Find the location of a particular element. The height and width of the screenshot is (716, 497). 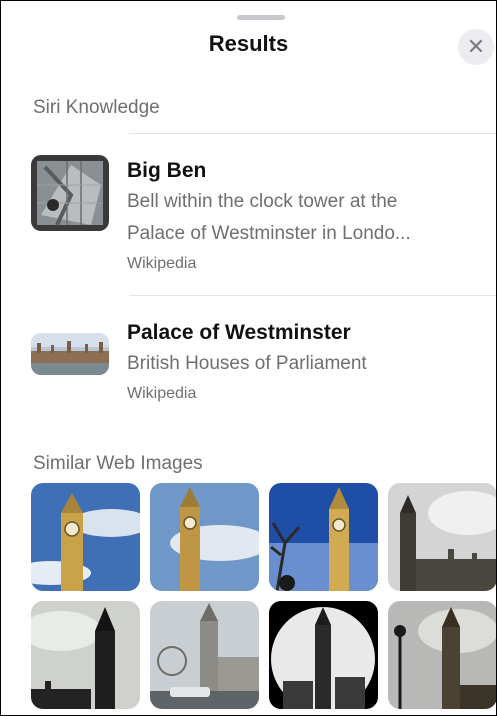

close-button: ✕ is located at coordinates (476, 47).